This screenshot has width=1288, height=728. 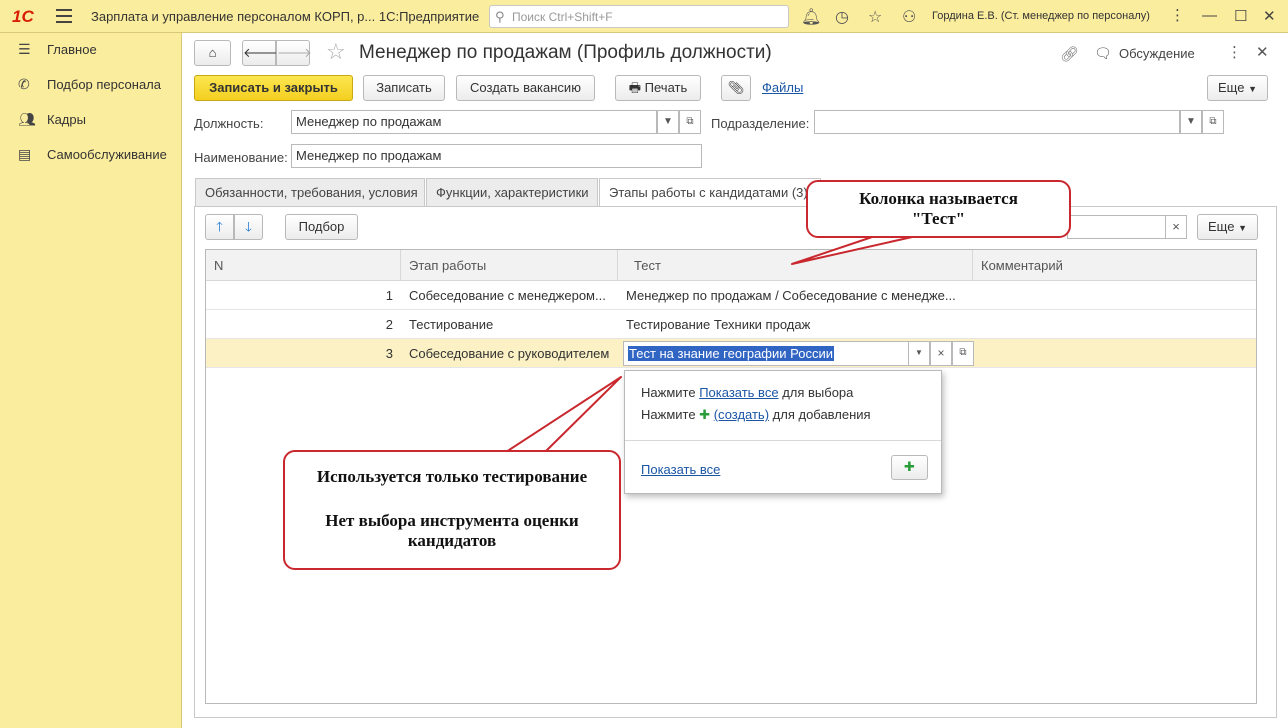 I want to click on bottom-callout-pointer, so click(x=563, y=414).